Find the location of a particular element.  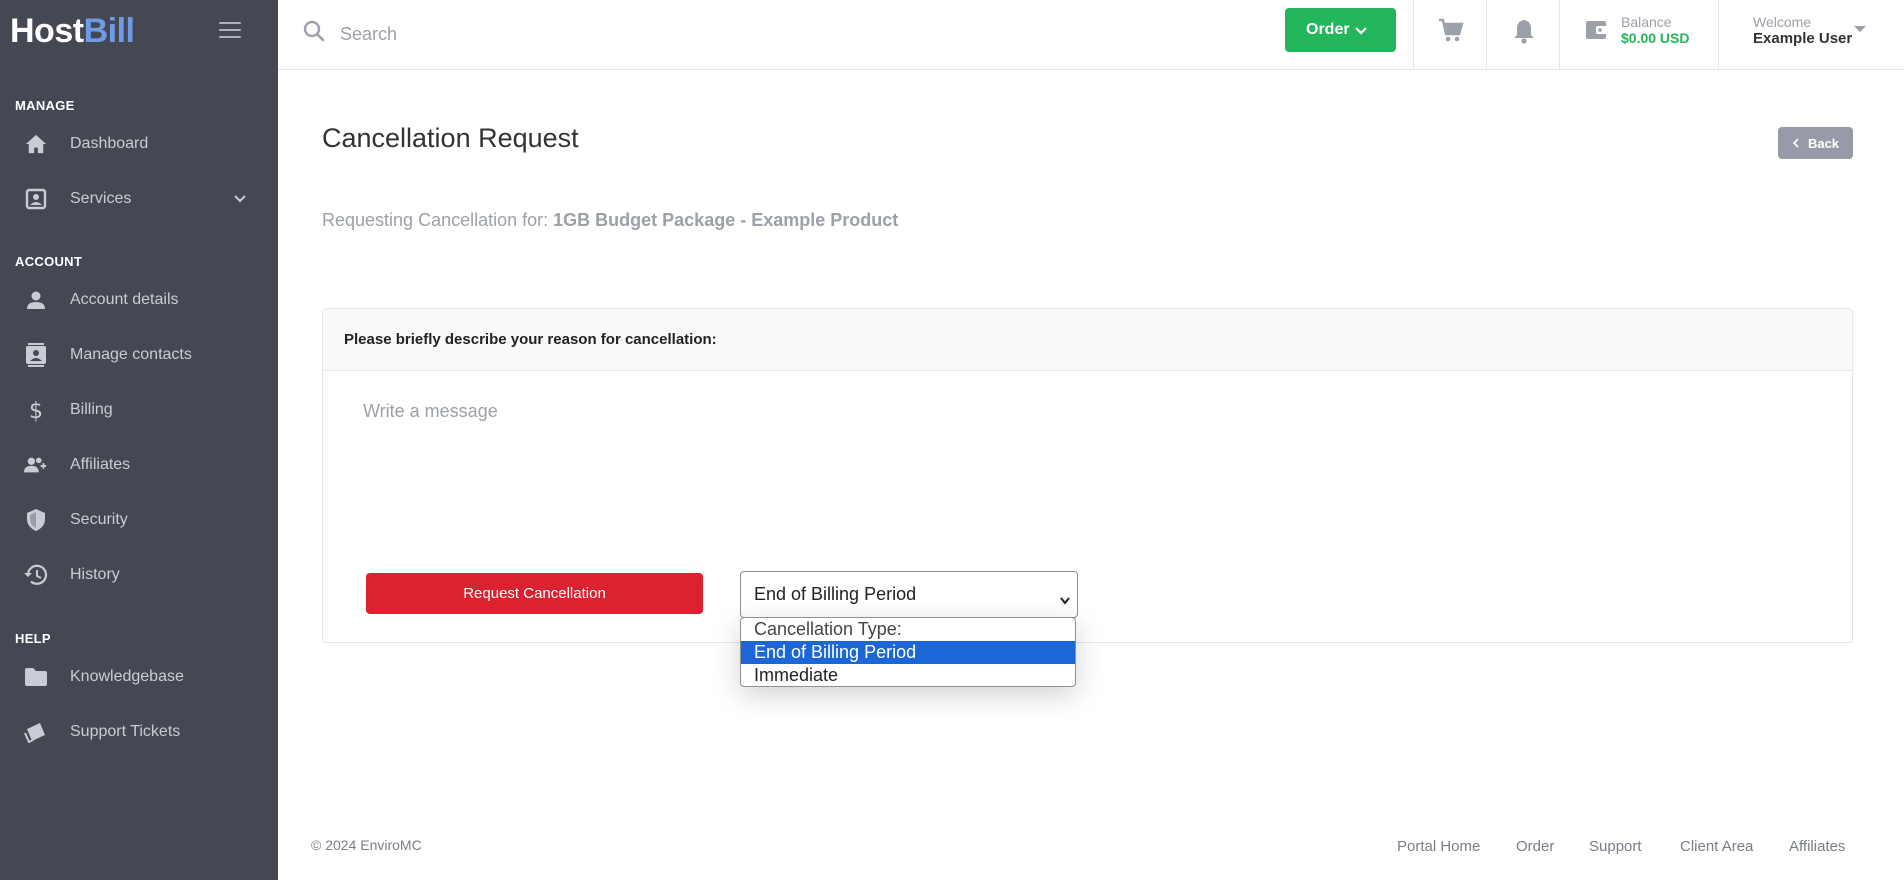

order-button-label: Order is located at coordinates (1328, 29).